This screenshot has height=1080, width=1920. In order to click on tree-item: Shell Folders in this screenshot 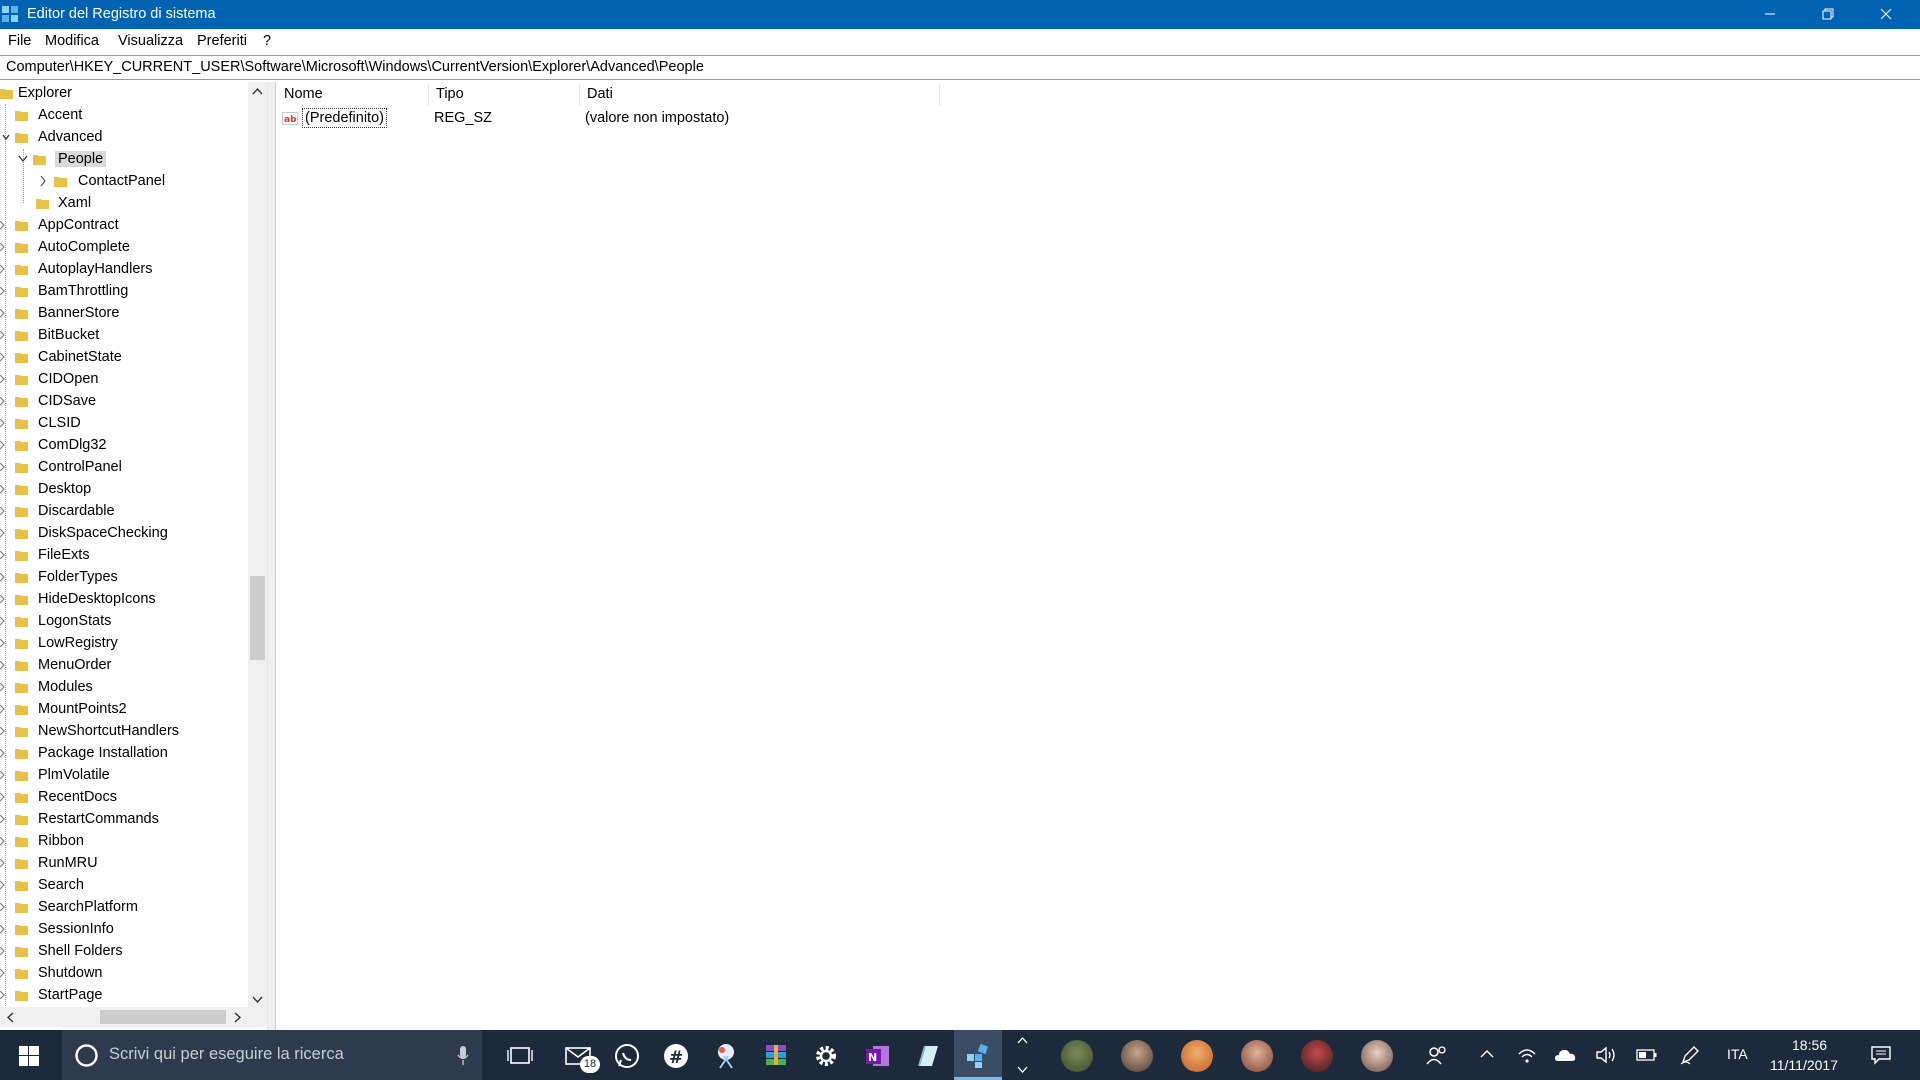, I will do `click(124, 952)`.